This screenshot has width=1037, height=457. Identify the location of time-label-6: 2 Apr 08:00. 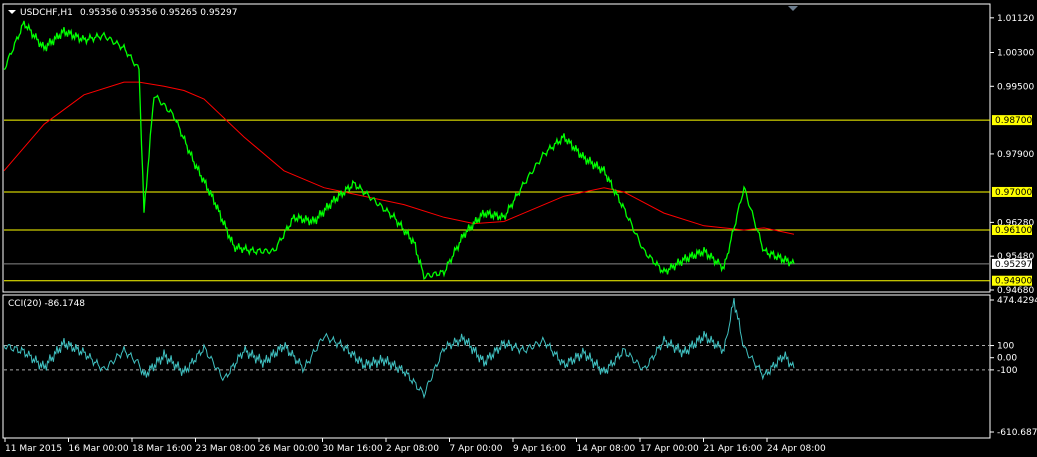
(412, 449).